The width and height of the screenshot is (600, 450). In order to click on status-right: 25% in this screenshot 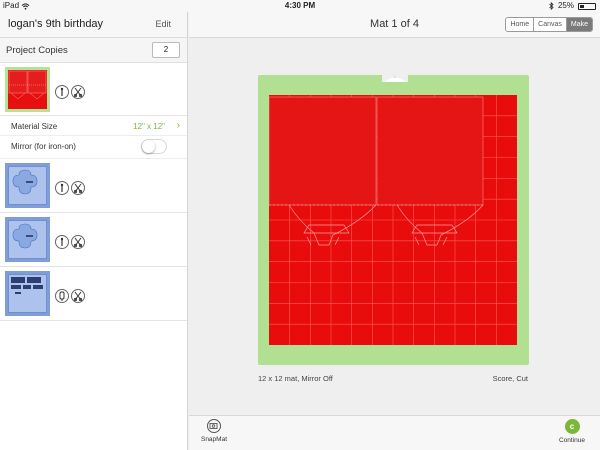, I will do `click(572, 6)`.